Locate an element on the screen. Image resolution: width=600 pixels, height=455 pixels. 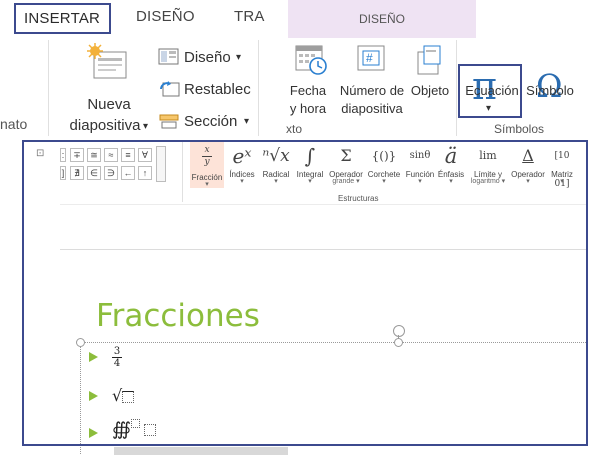
slide-number-label: Número de is located at coordinates (372, 90).